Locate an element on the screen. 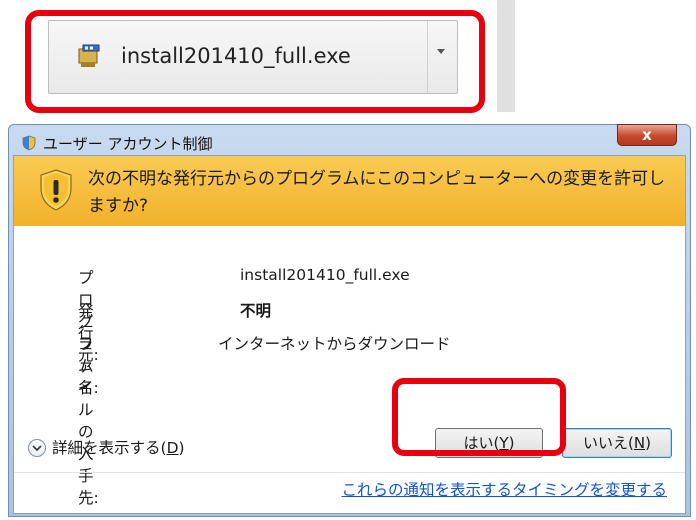 Image resolution: width=696 pixels, height=520 pixels. download-item: install201410_full.exe is located at coordinates (253, 57).